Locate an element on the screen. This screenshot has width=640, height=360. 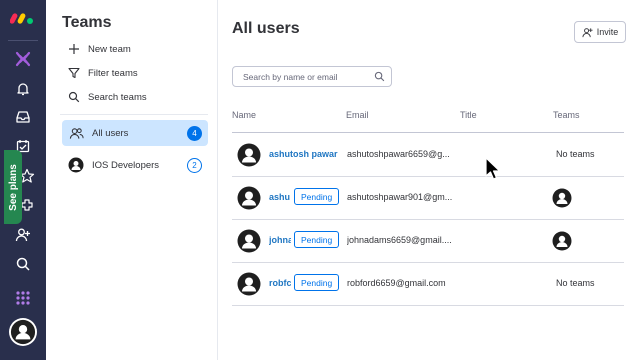
invite-members-icon is located at coordinates (23, 235).